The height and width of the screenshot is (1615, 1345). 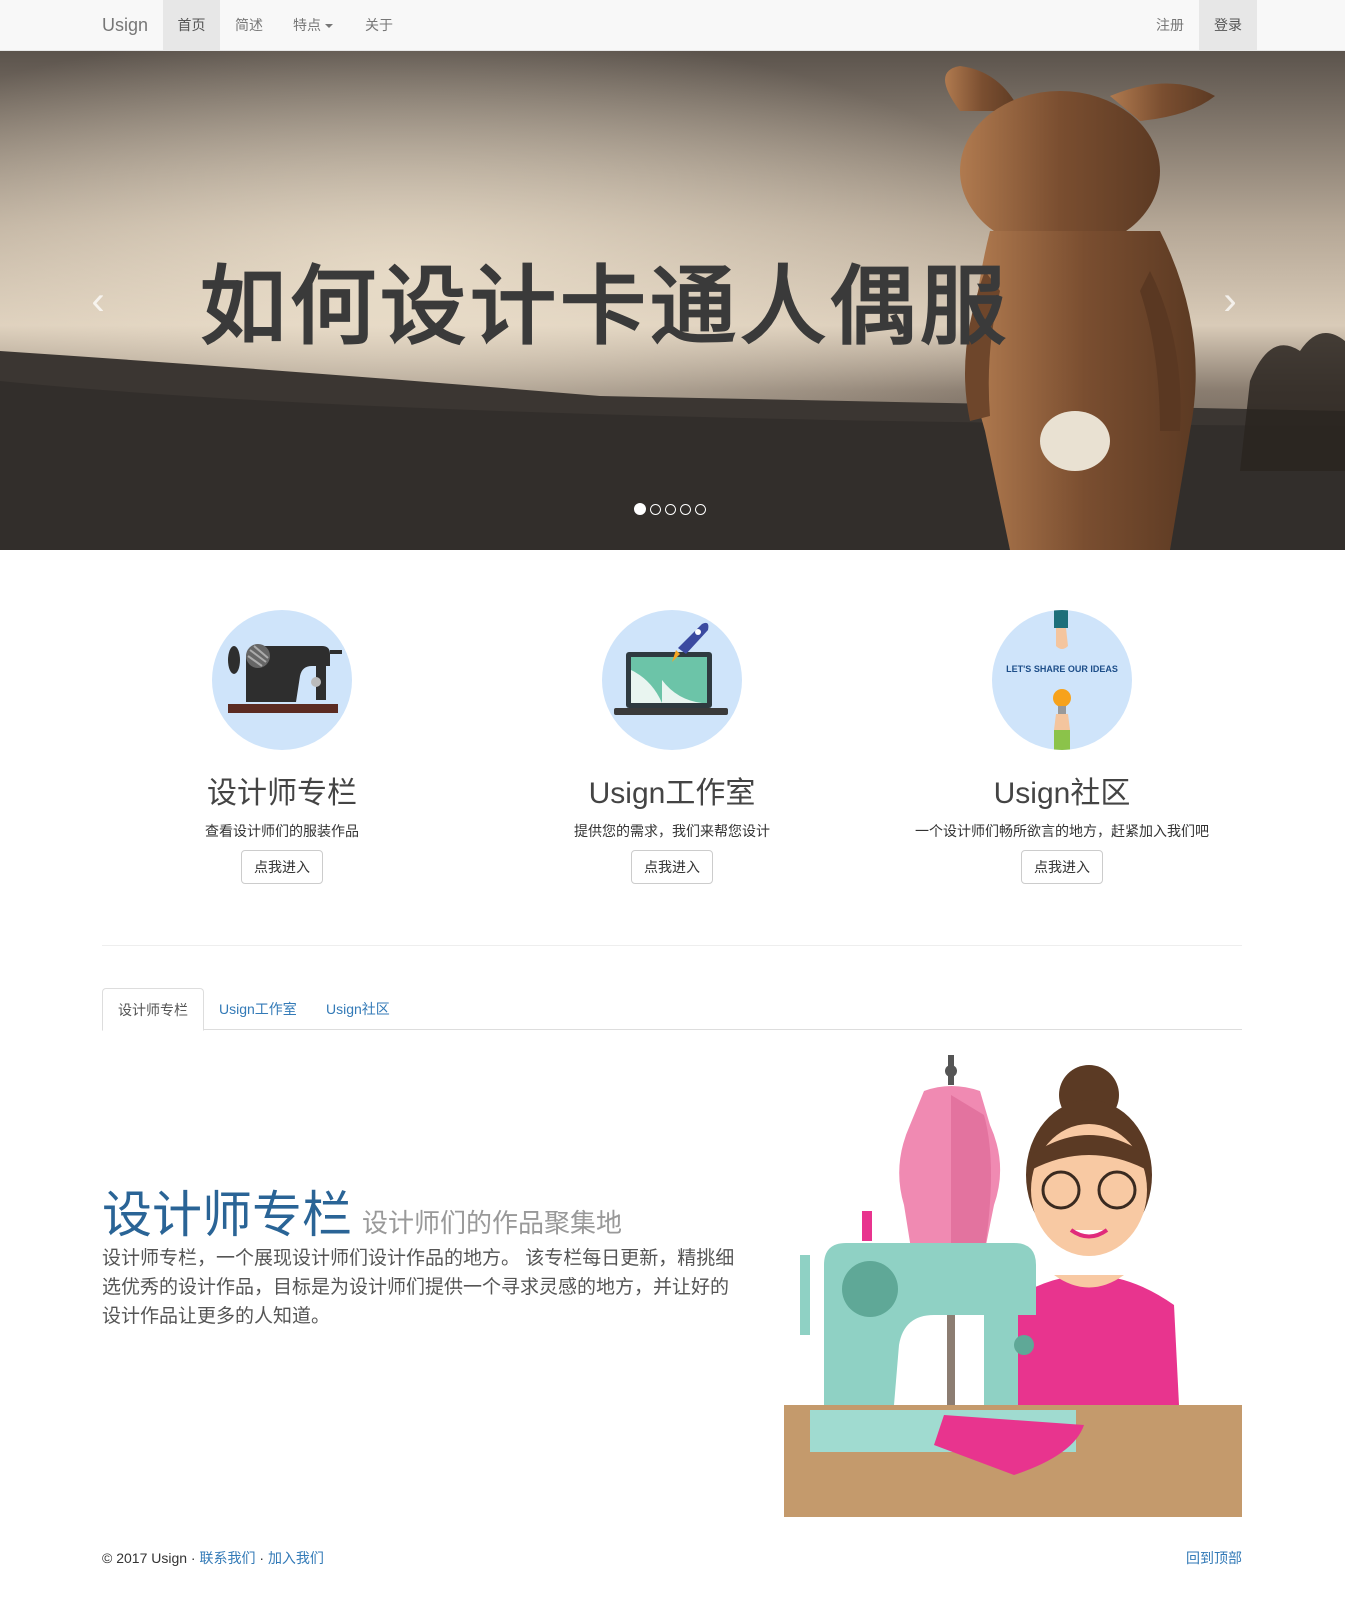 What do you see at coordinates (282, 867) in the screenshot?
I see `enter-designers-button: 点我进入` at bounding box center [282, 867].